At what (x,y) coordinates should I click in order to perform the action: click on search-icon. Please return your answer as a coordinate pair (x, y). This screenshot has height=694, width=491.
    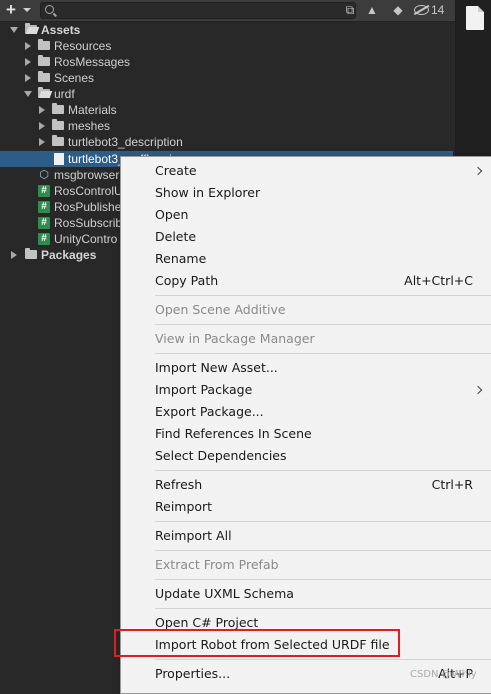
    Looking at the image, I should click on (49, 9).